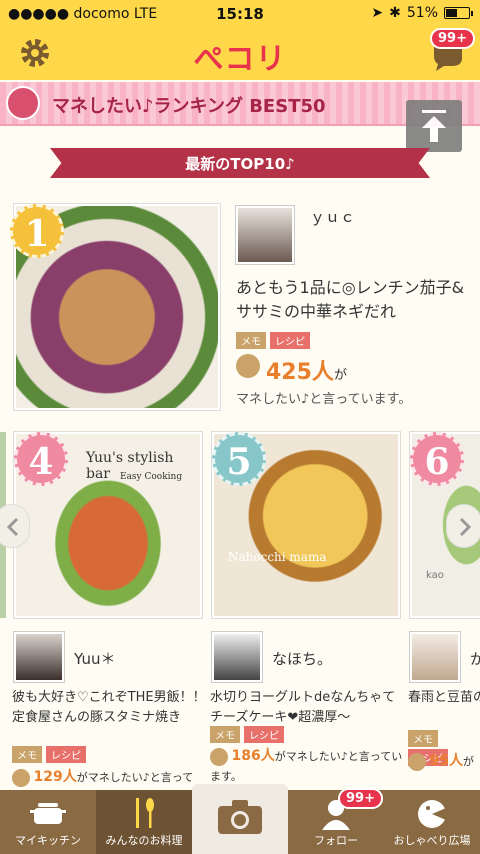  Describe the element at coordinates (463, 526) in the screenshot. I see `carousel-next-button` at that location.